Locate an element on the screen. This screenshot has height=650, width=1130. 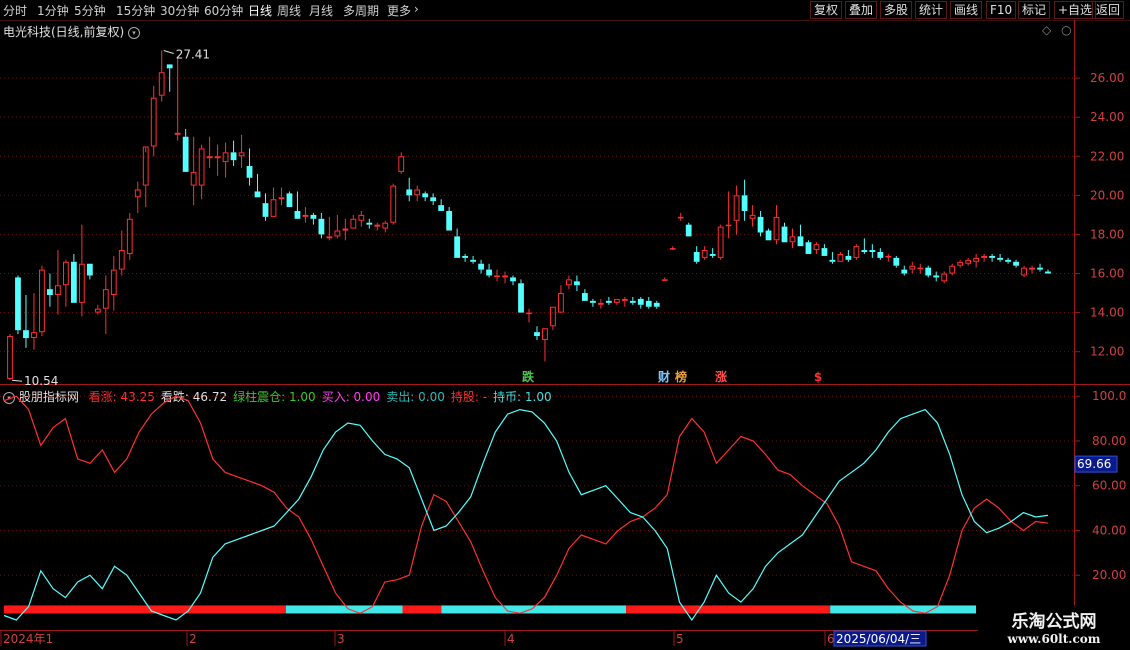
toolbar-button: F10 is located at coordinates (1001, 10).